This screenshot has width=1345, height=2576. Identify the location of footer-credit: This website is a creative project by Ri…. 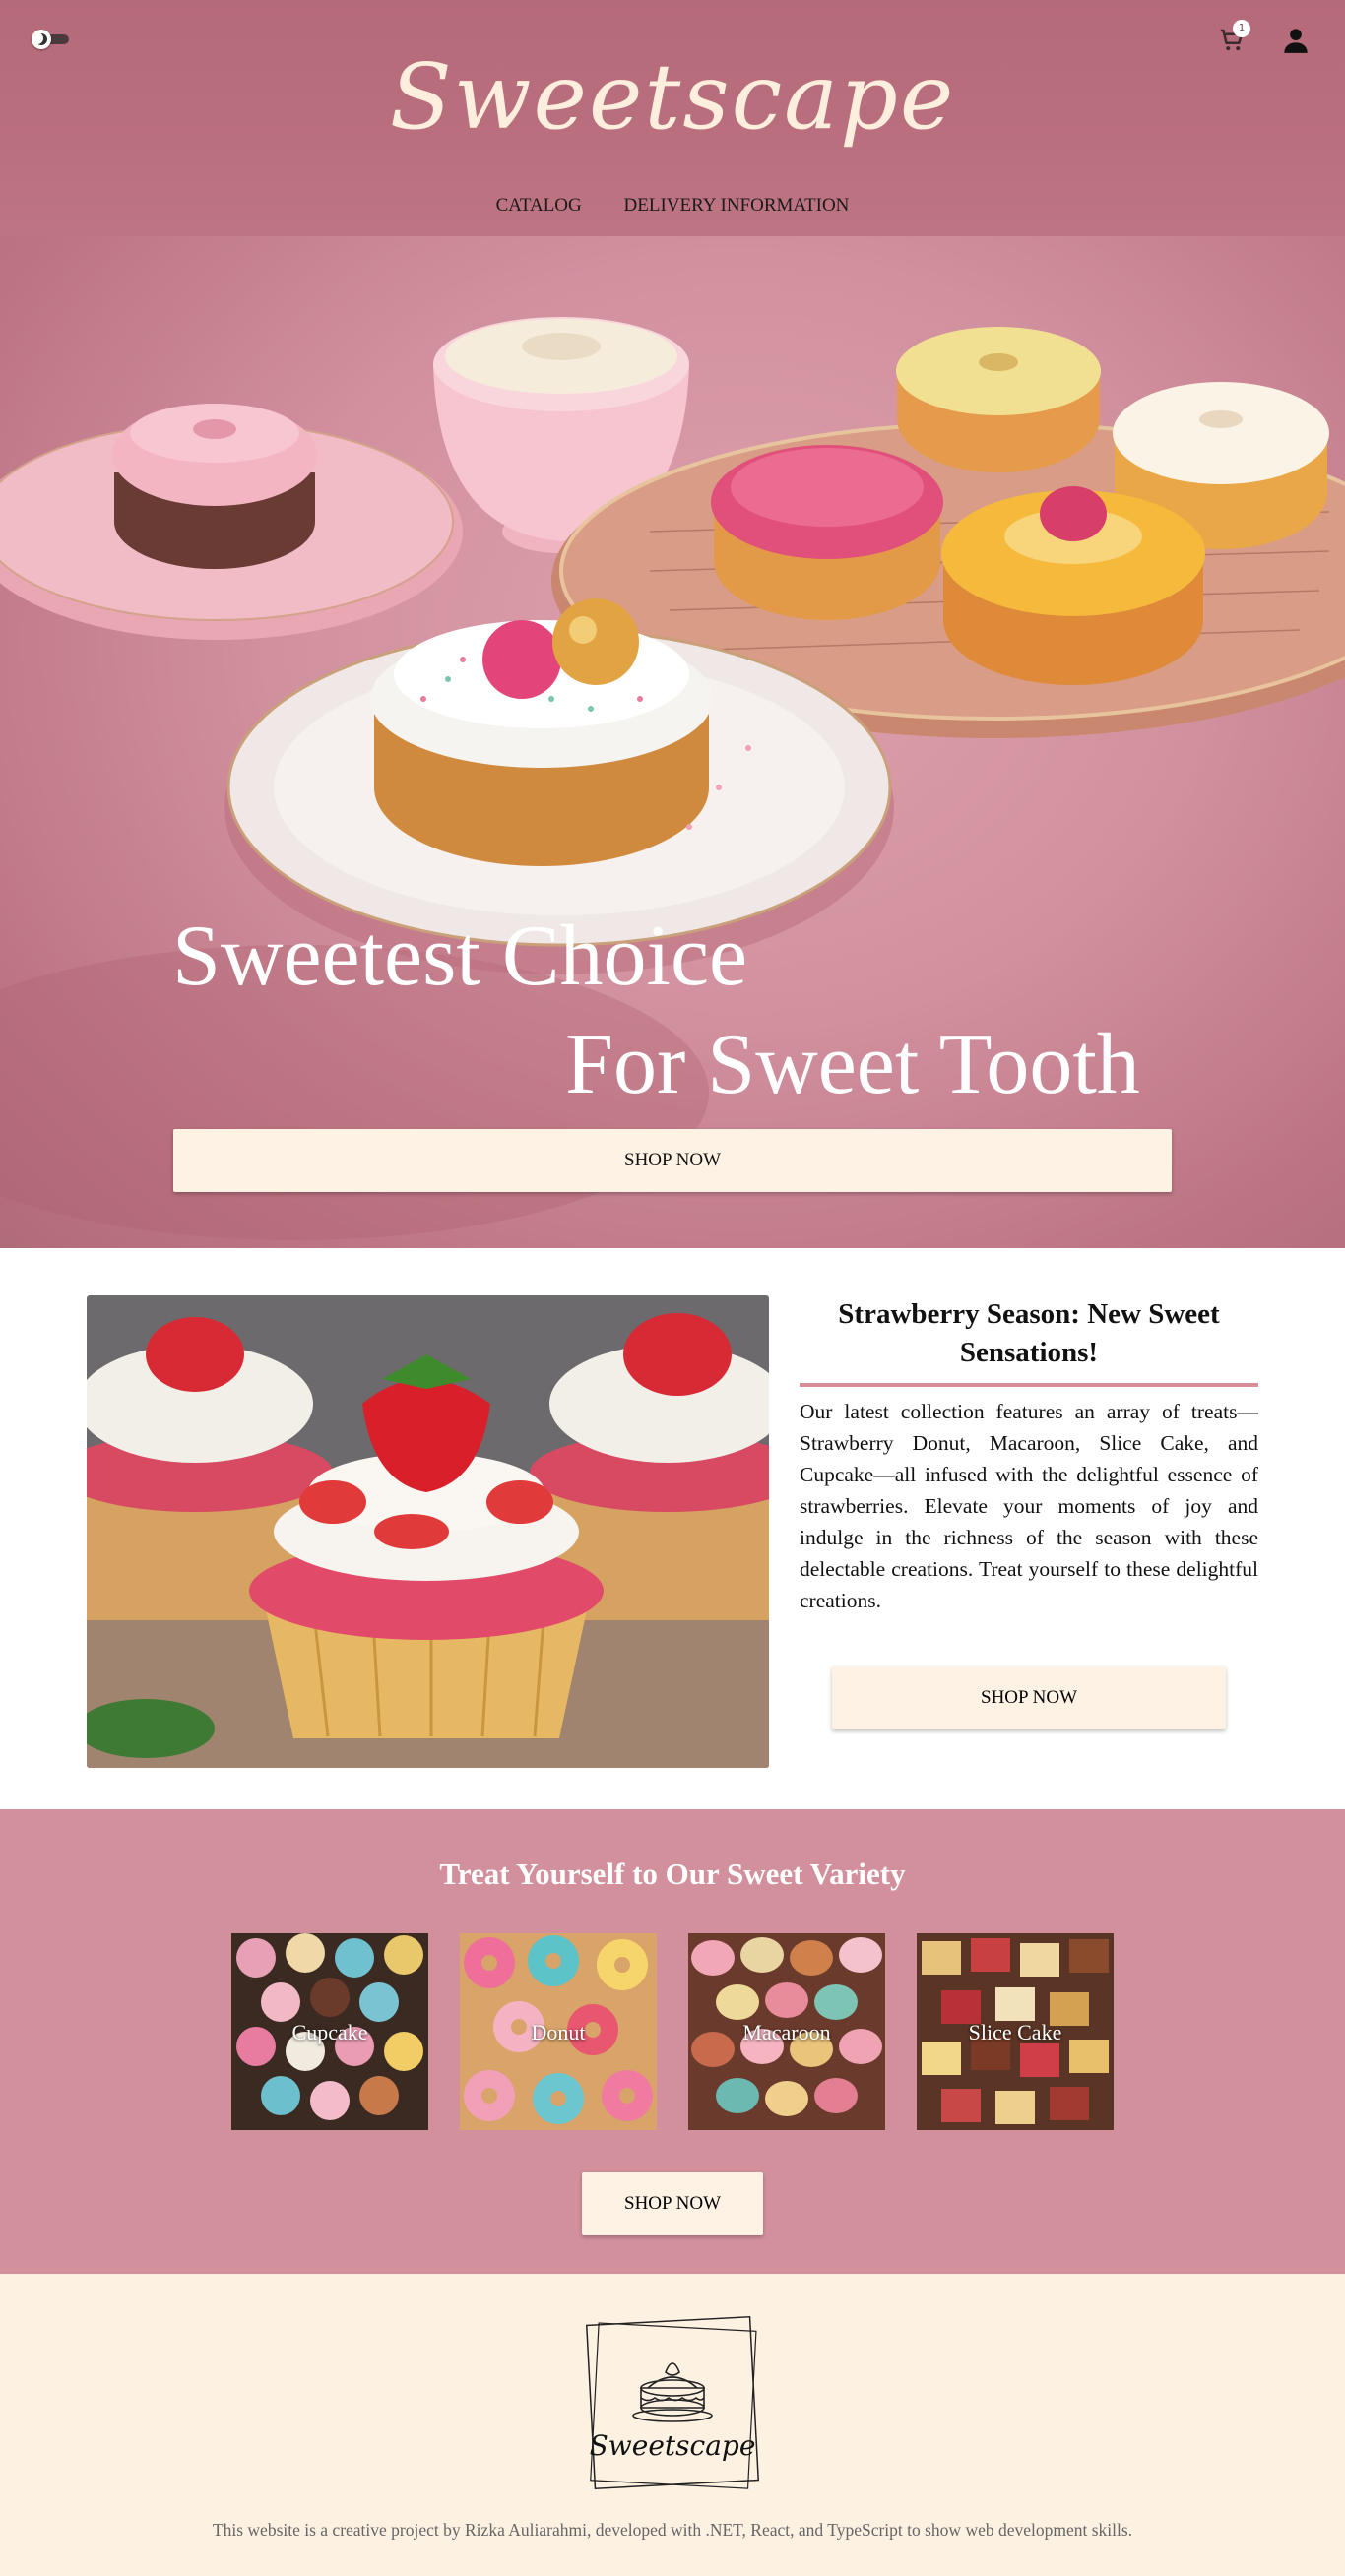
(672, 2530).